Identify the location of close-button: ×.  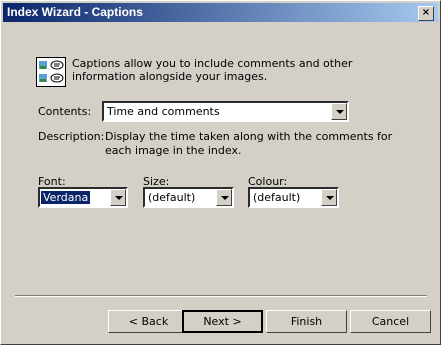
(426, 13).